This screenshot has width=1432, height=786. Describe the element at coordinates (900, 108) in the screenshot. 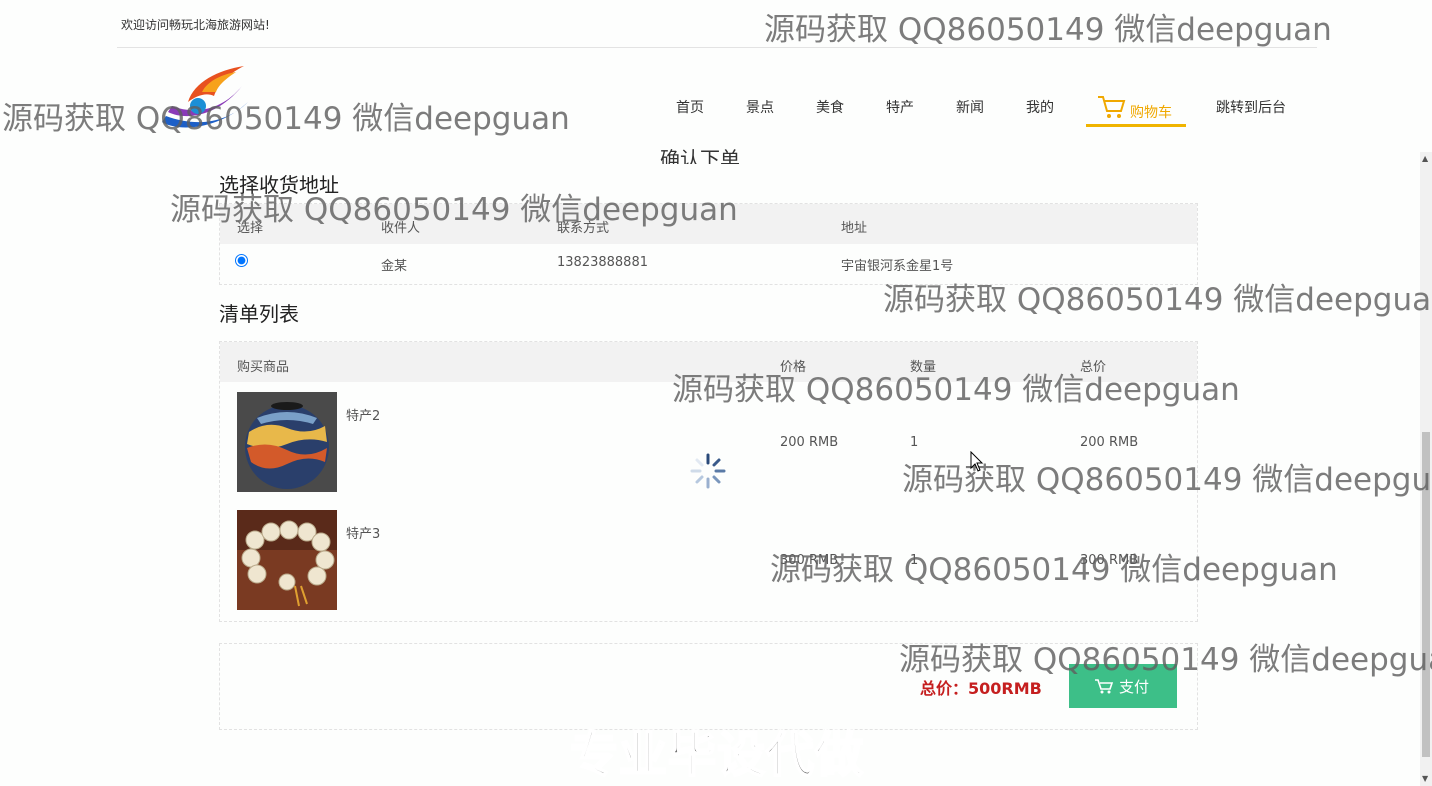

I see `nav-specialties: 特产` at that location.